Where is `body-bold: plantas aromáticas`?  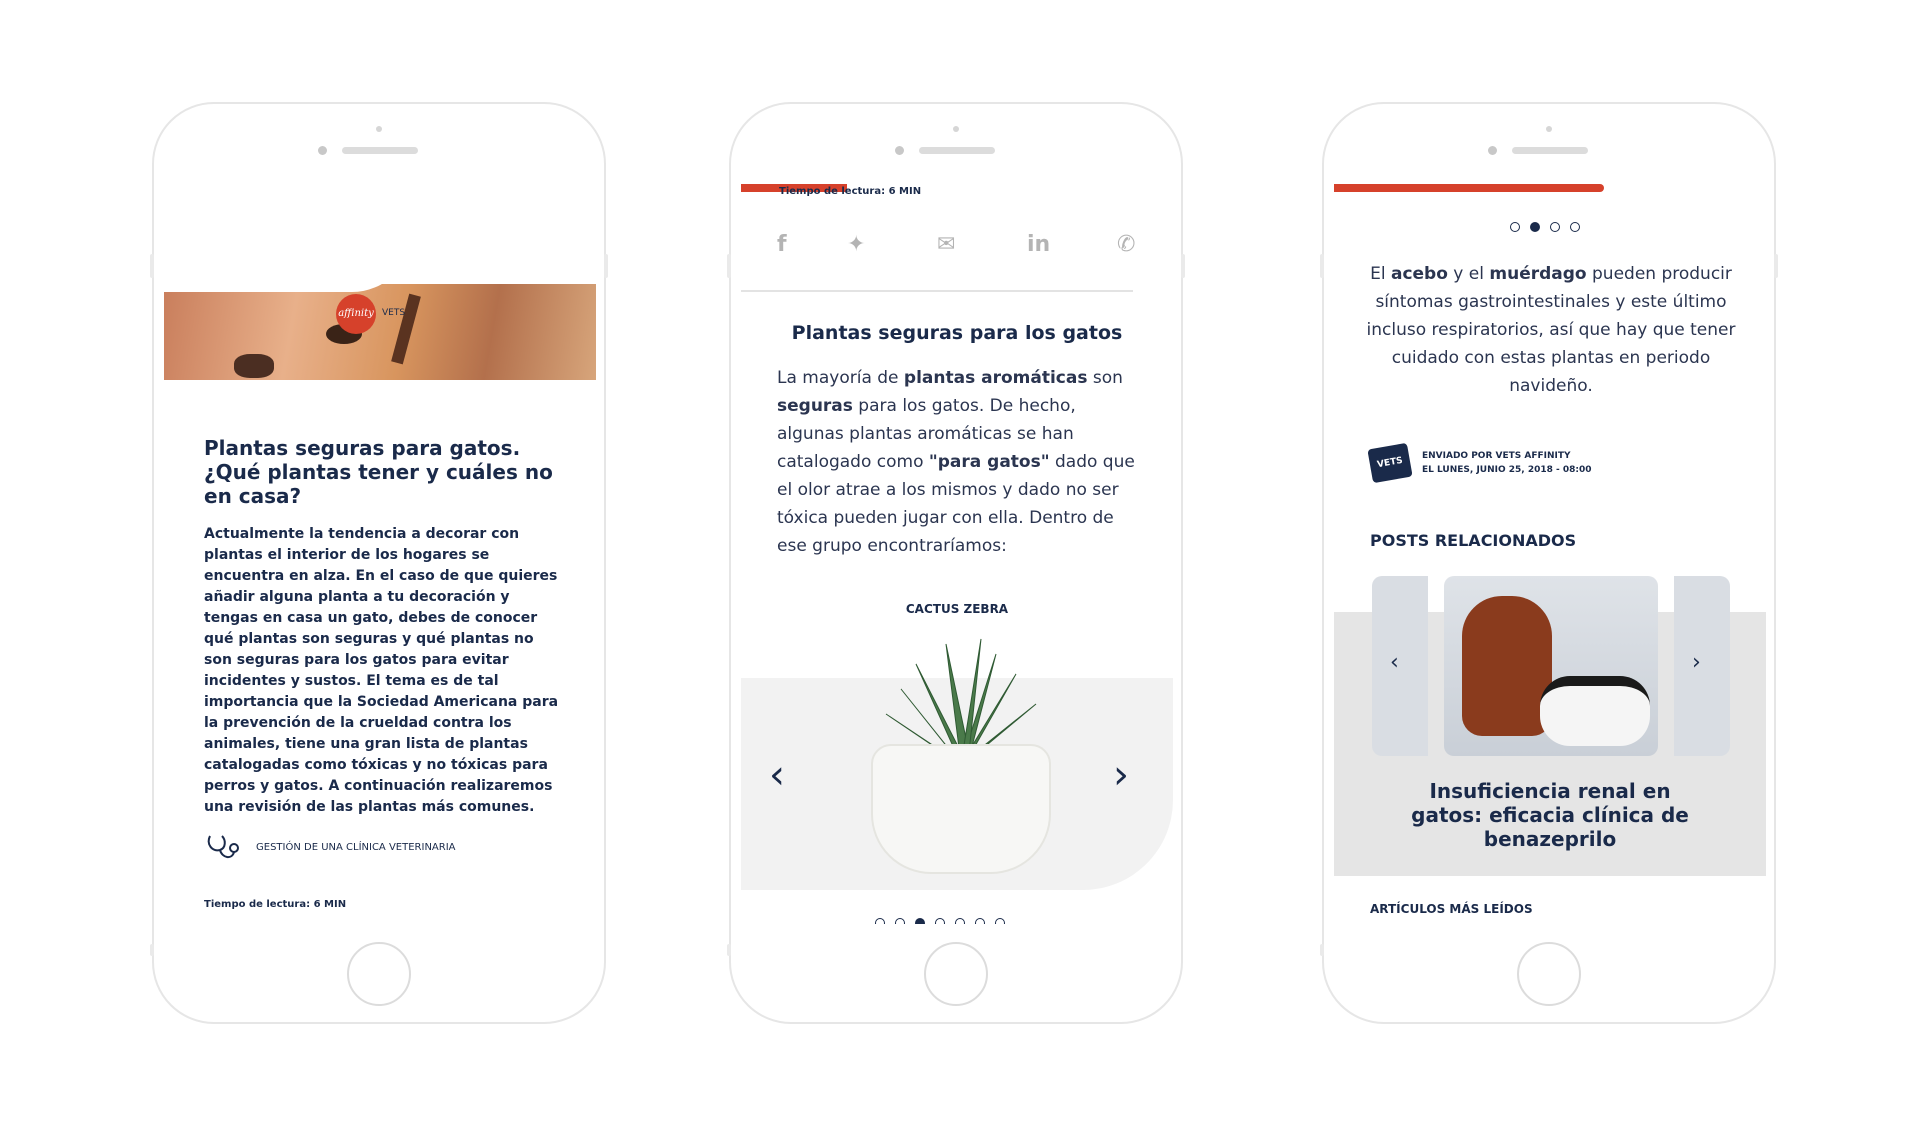
body-bold: plantas aromáticas is located at coordinates (995, 378).